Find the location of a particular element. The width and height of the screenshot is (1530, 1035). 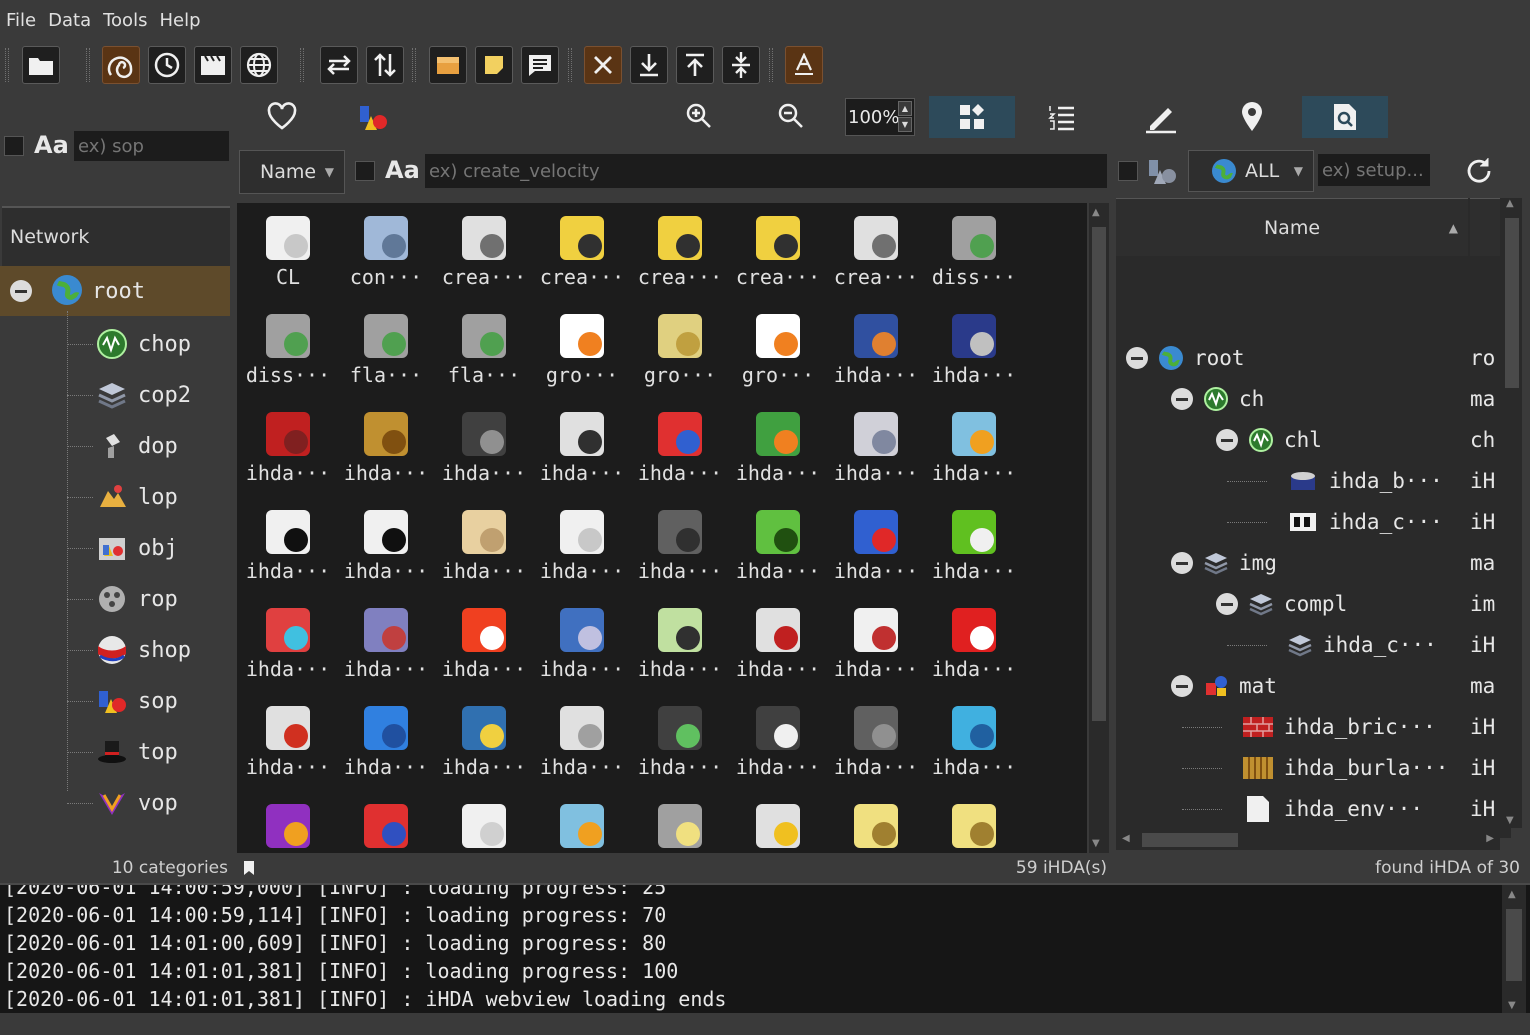

hierarchy-search-input is located at coordinates (1374, 170).